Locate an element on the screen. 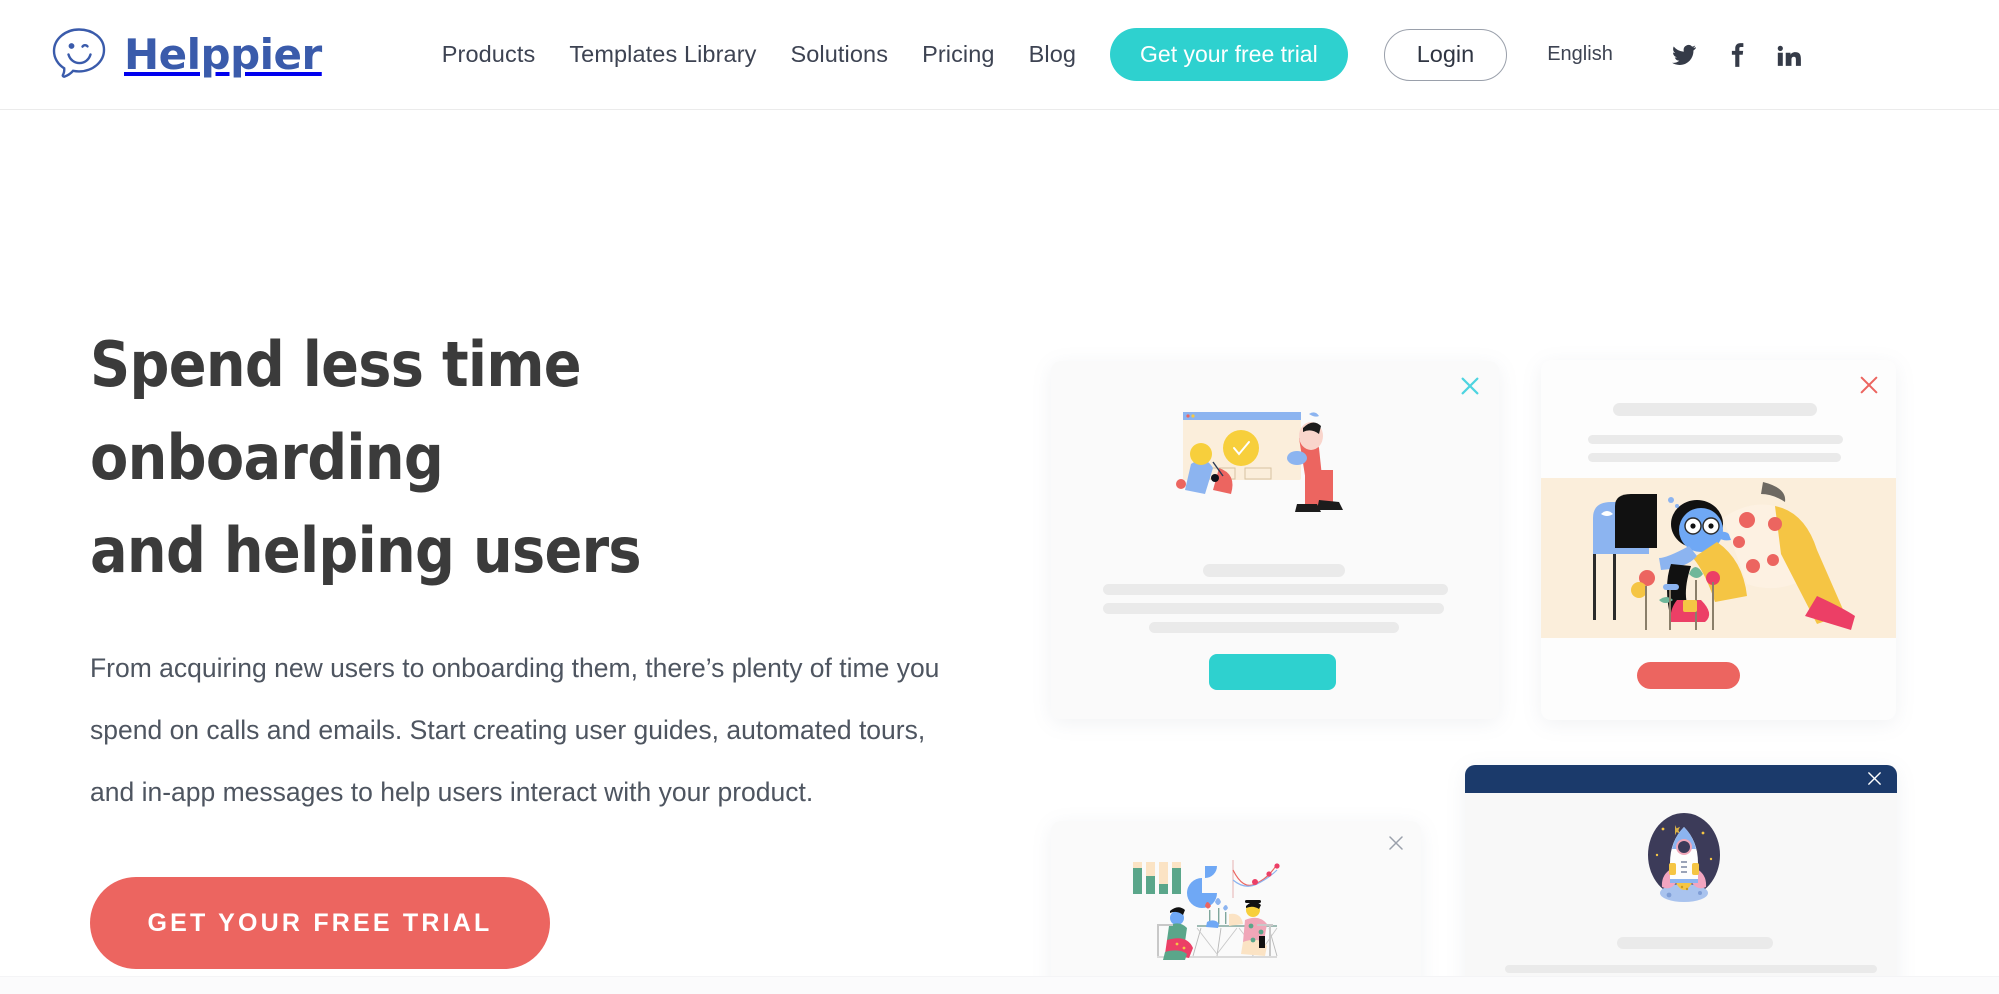  card-mailbox is located at coordinates (1718, 540).